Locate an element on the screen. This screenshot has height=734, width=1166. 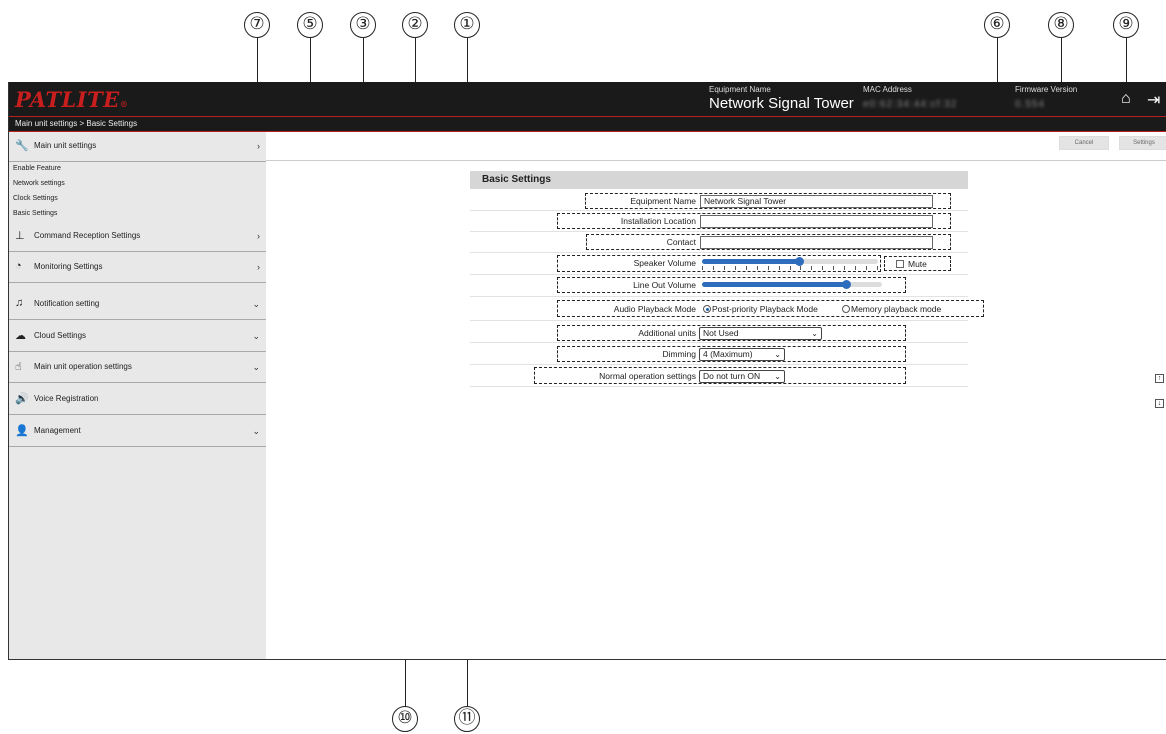
audio-playback-mode-label: Audio Playback Mode is located at coordinates (654, 309).